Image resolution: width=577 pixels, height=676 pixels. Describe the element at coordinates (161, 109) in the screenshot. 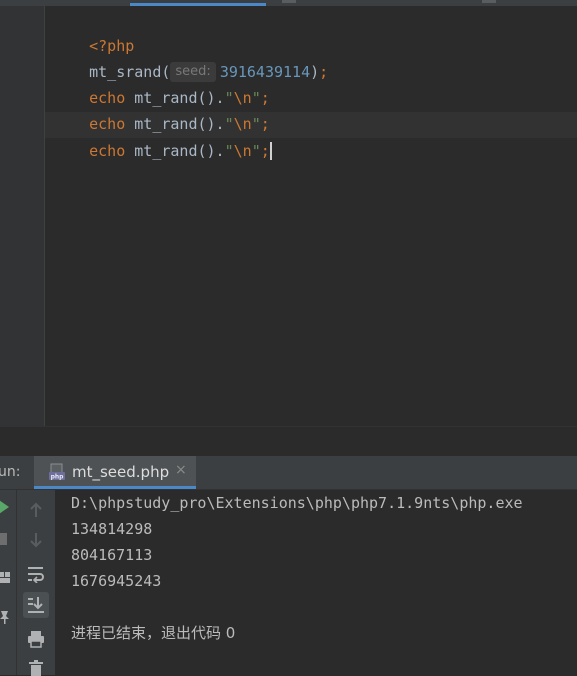

I see `code-line-4: echo mt_rand()."\n";` at that location.